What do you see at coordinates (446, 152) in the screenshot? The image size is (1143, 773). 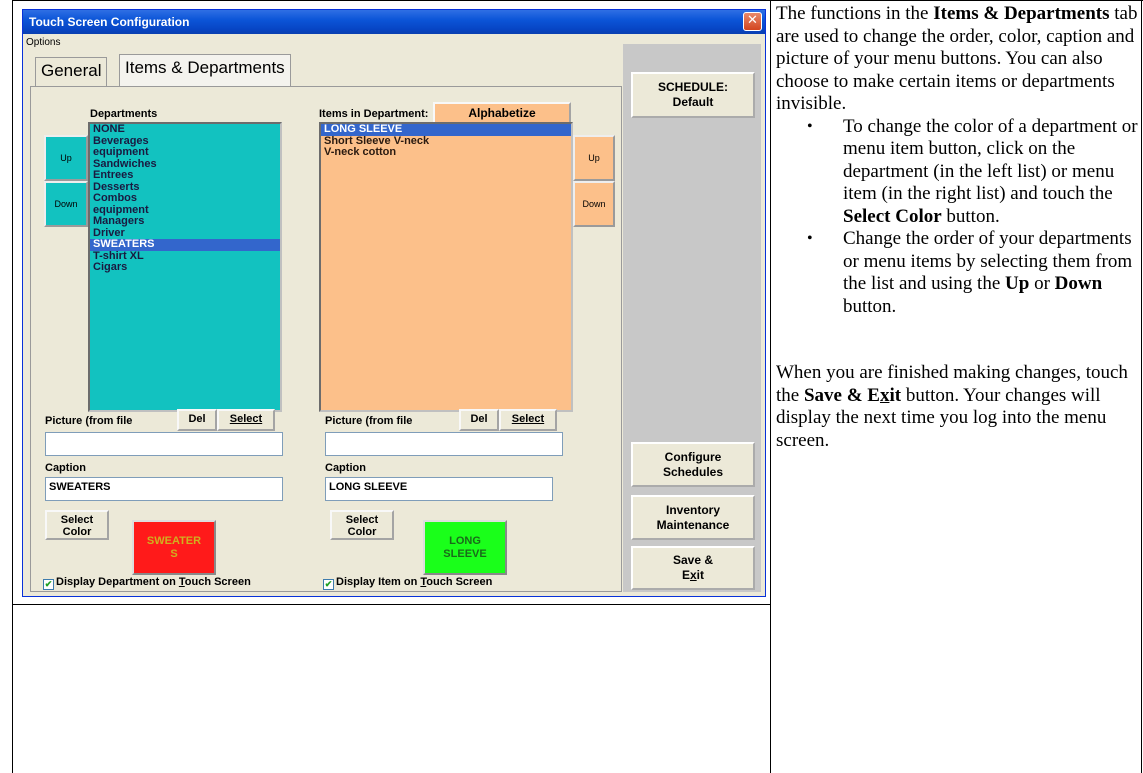 I see `list-item: V-neck cotton` at bounding box center [446, 152].